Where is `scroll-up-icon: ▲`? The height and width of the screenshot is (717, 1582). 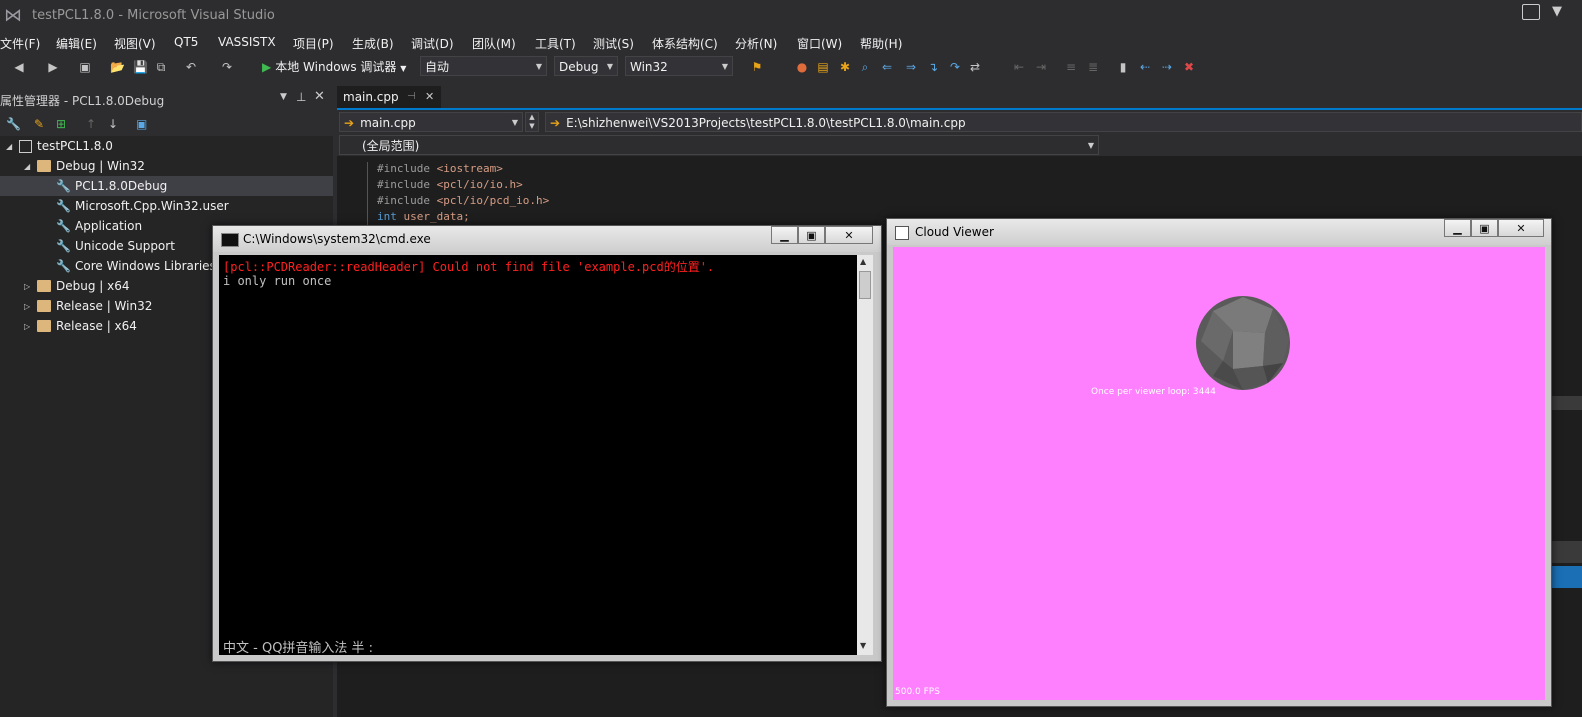 scroll-up-icon: ▲ is located at coordinates (863, 261).